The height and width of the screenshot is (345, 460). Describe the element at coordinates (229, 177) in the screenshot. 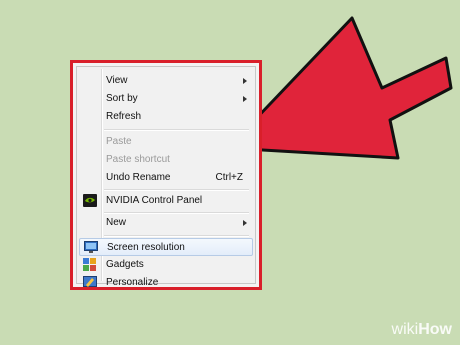

I see `menu-item-shortcut: Ctrl+Z` at that location.